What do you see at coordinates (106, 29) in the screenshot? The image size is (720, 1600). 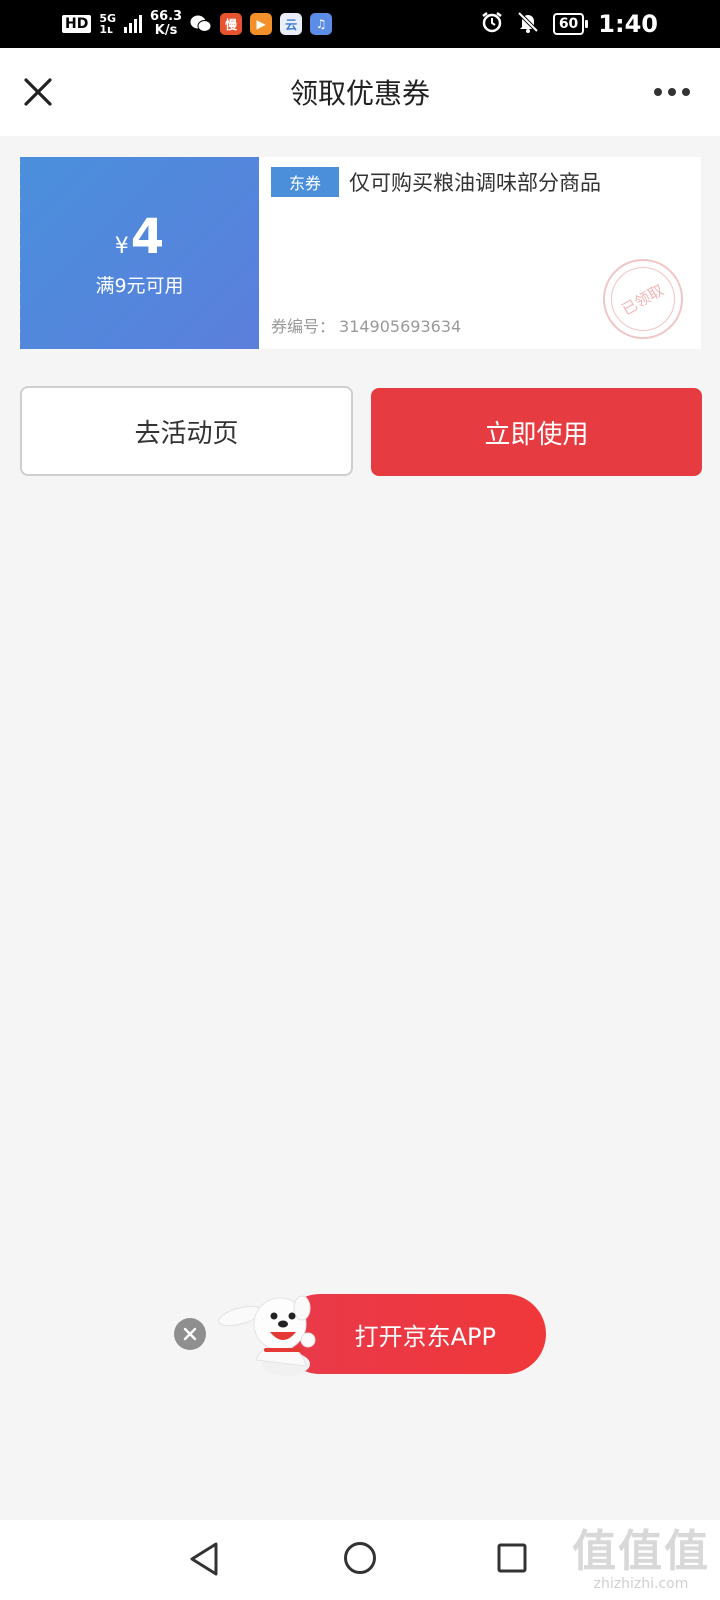 I see `network-type-bottom: 1ʟ` at bounding box center [106, 29].